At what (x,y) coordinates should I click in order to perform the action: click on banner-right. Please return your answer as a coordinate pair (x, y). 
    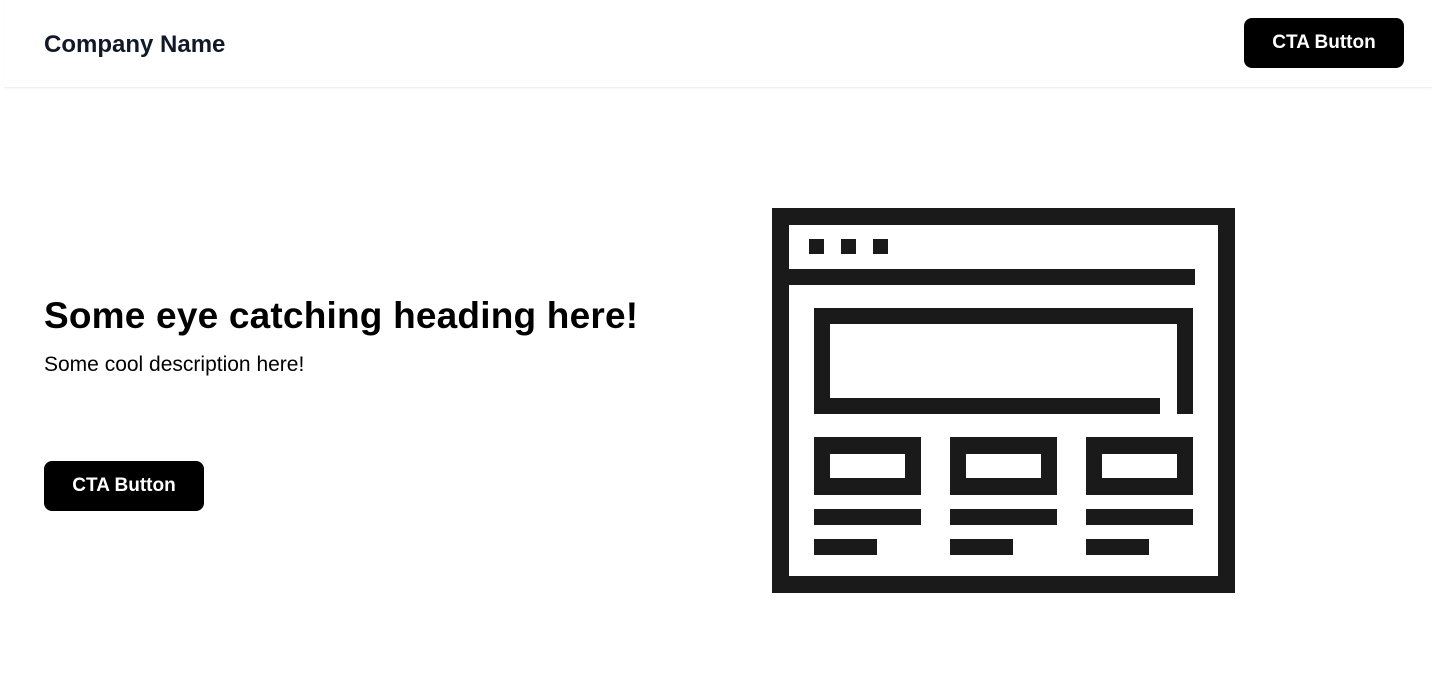
    Looking at the image, I should click on (1185, 361).